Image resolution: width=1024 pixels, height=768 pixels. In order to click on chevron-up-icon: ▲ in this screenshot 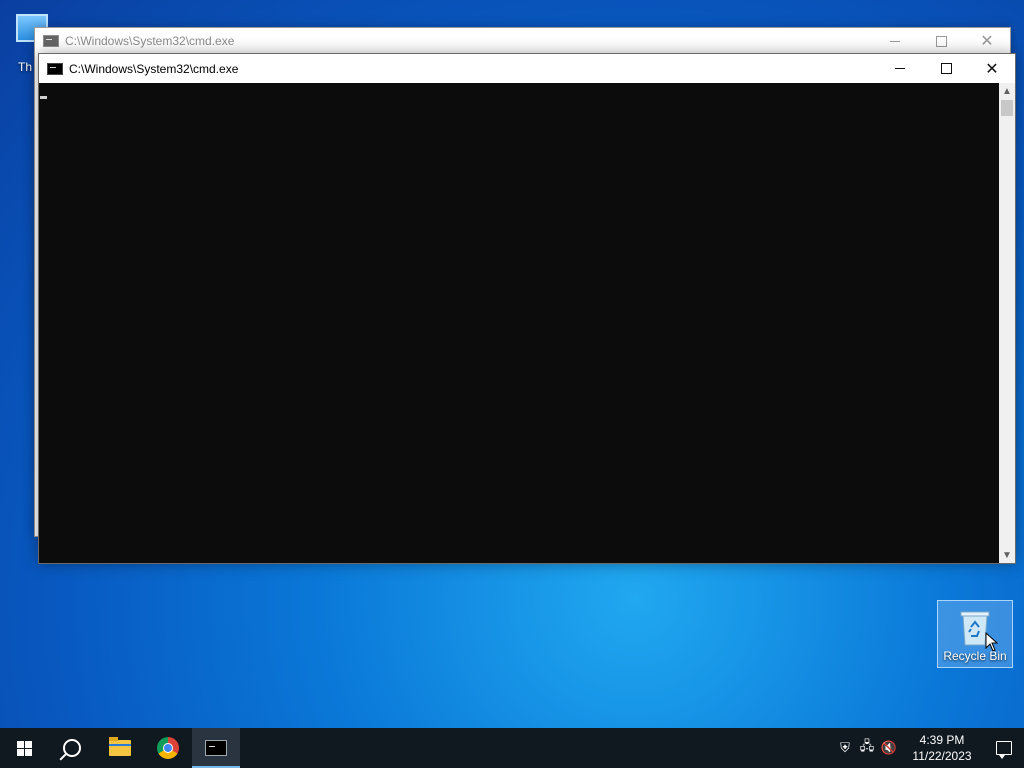, I will do `click(1007, 91)`.